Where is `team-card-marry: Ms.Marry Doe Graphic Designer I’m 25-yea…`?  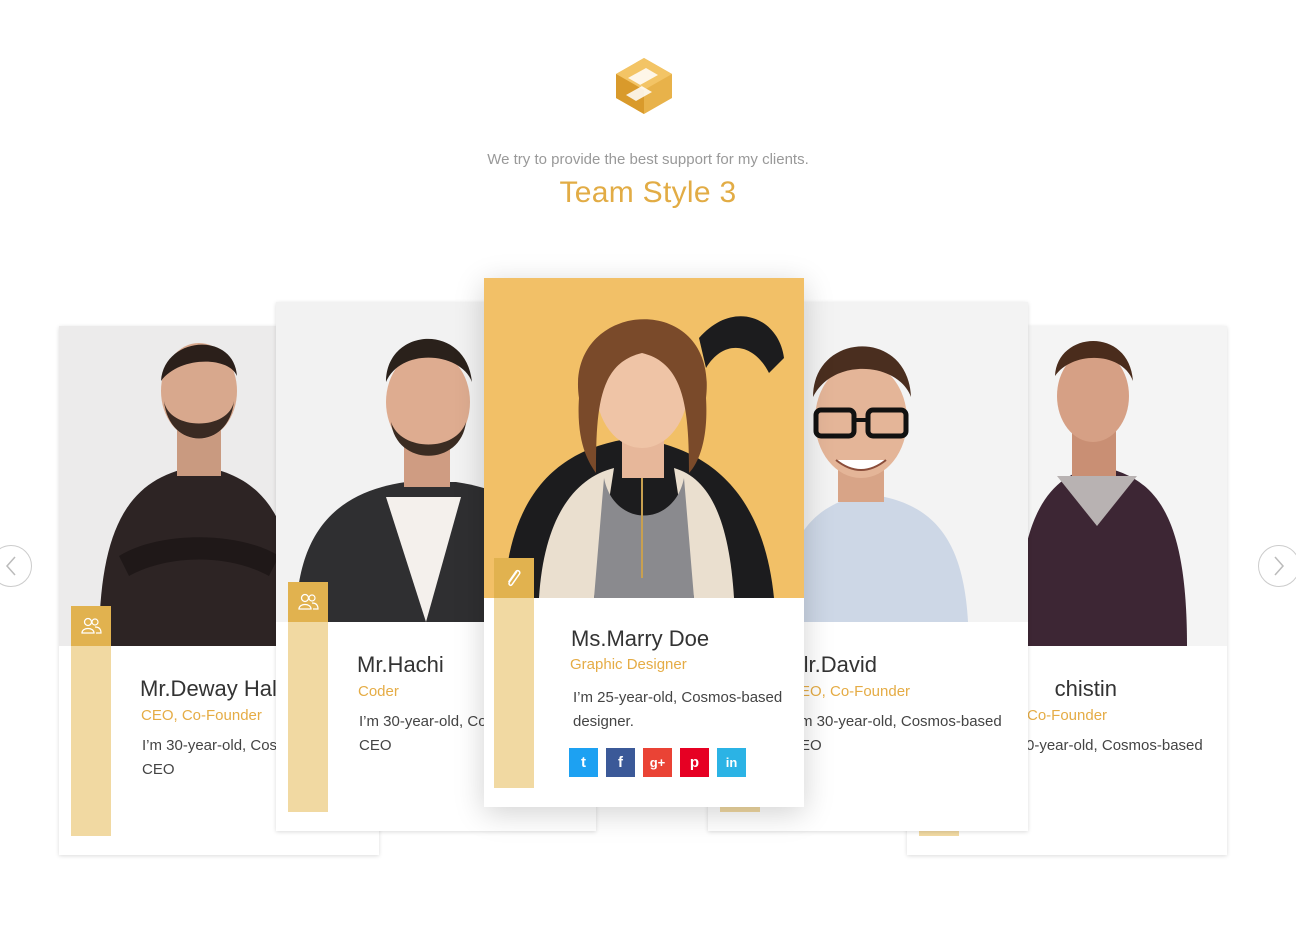
team-card-marry: Ms.Marry Doe Graphic Designer I’m 25-yea… is located at coordinates (644, 542).